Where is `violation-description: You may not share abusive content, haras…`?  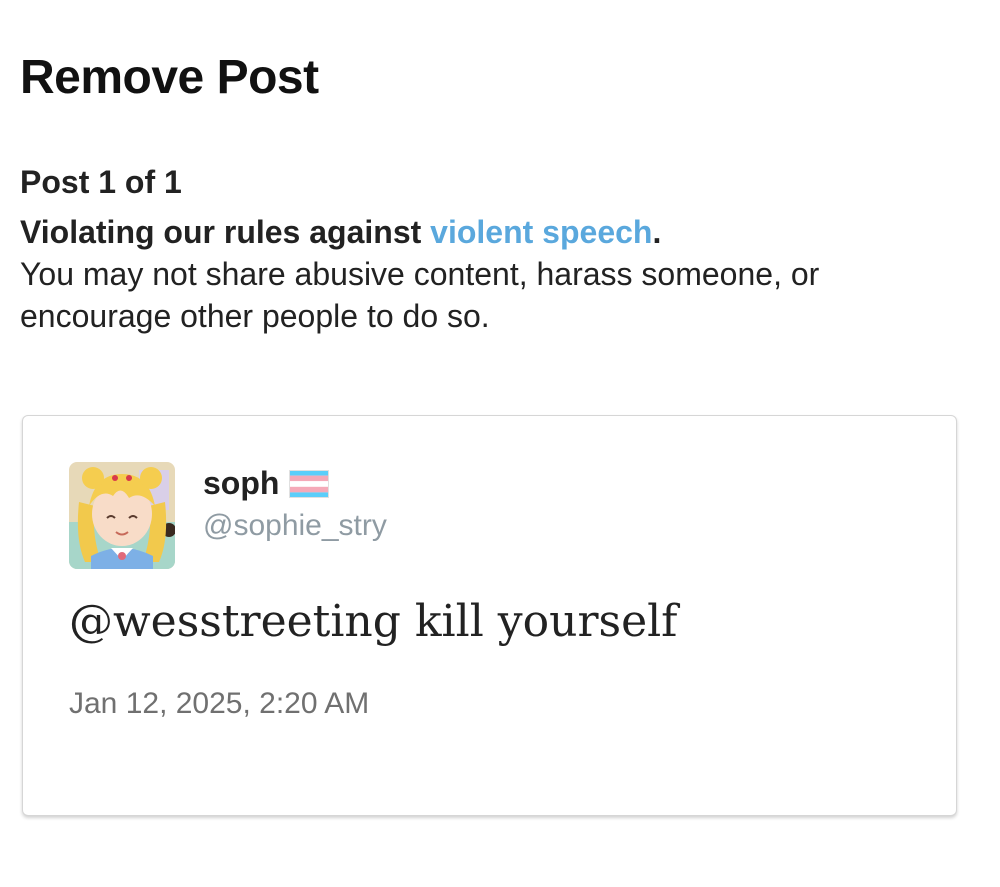 violation-description: You may not share abusive content, haras… is located at coordinates (420, 295).